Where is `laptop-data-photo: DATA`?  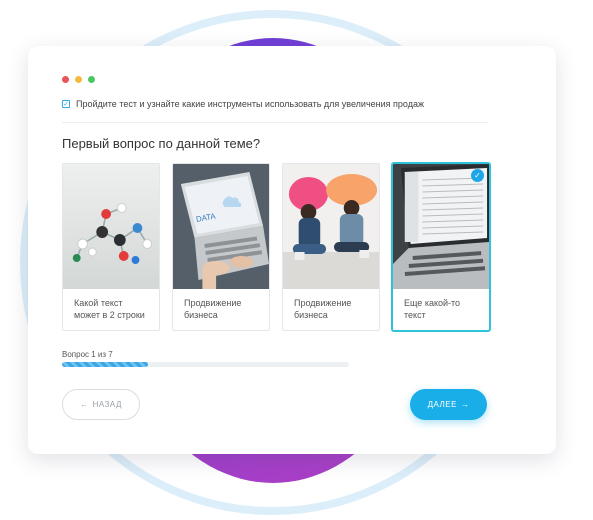 laptop-data-photo: DATA is located at coordinates (221, 226).